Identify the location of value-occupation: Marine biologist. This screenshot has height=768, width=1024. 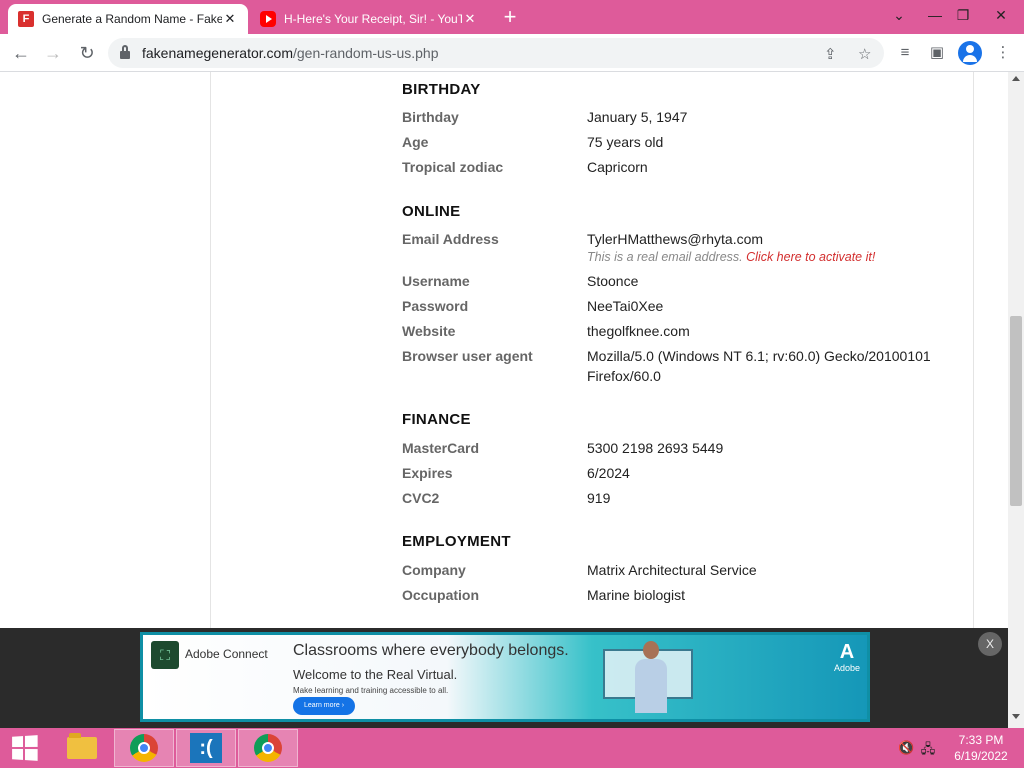
(636, 595).